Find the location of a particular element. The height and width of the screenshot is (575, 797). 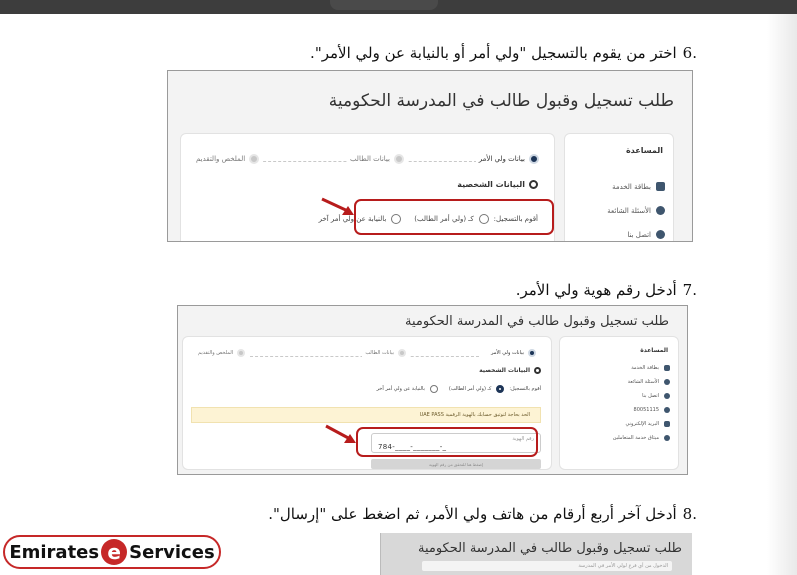

notice-line: الدخول من أي فرع لولي الأمر في المدرسة is located at coordinates (547, 566).